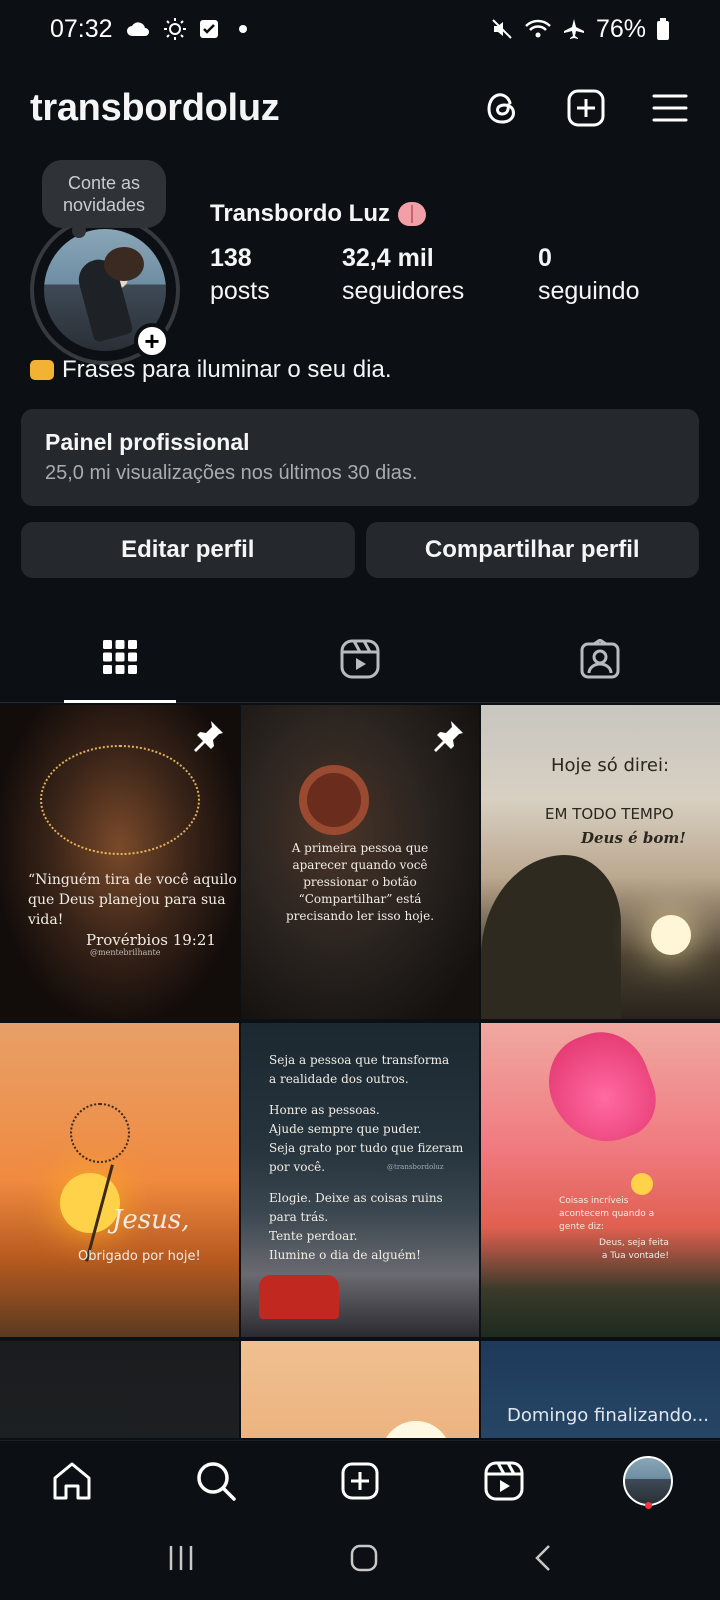  What do you see at coordinates (670, 108) in the screenshot?
I see `menu-icon` at bounding box center [670, 108].